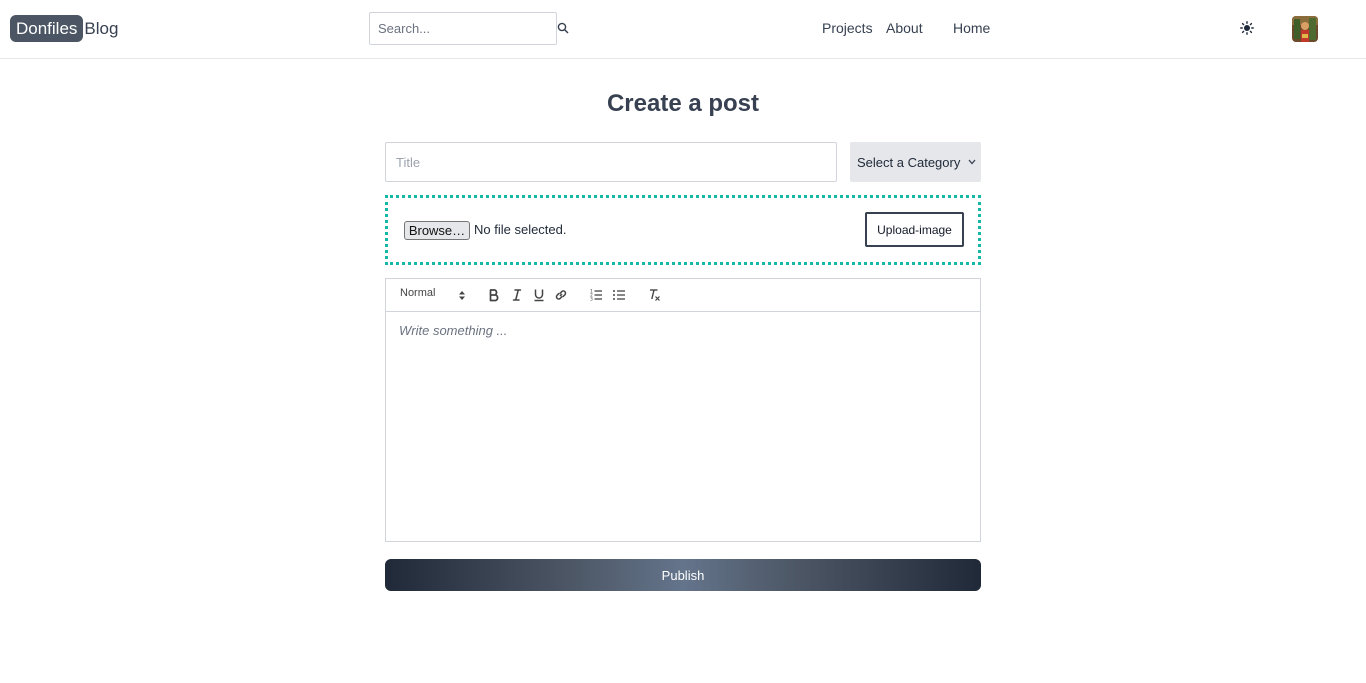 This screenshot has height=683, width=1366. I want to click on nav-projects: Projects, so click(847, 28).